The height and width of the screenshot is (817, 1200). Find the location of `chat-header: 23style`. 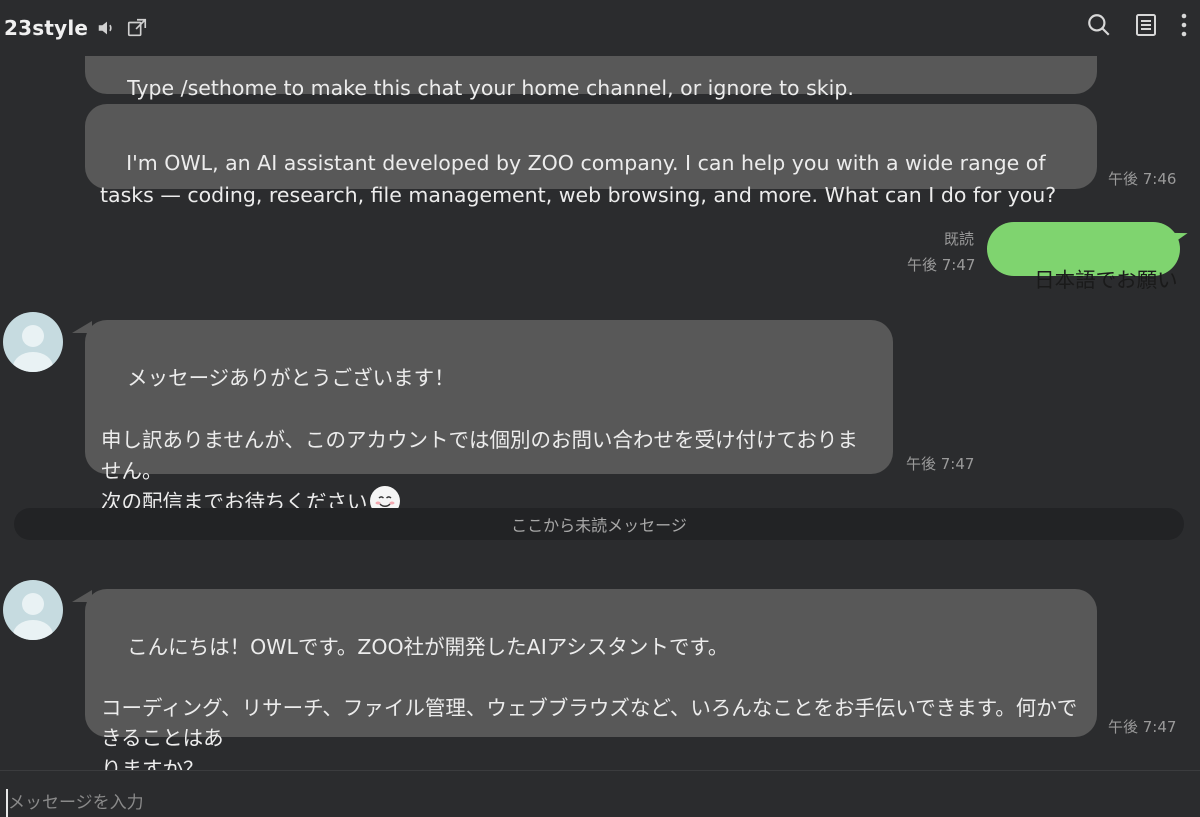

chat-header: 23style is located at coordinates (600, 28).